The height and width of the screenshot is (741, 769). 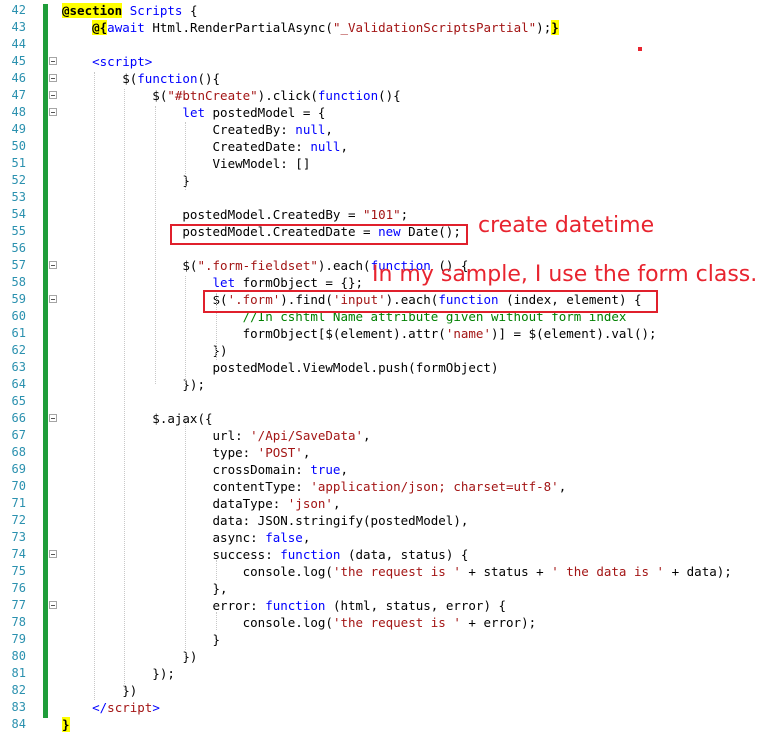 I want to click on code-line: postedModel.CreatedBy = "101";, so click(x=235, y=214).